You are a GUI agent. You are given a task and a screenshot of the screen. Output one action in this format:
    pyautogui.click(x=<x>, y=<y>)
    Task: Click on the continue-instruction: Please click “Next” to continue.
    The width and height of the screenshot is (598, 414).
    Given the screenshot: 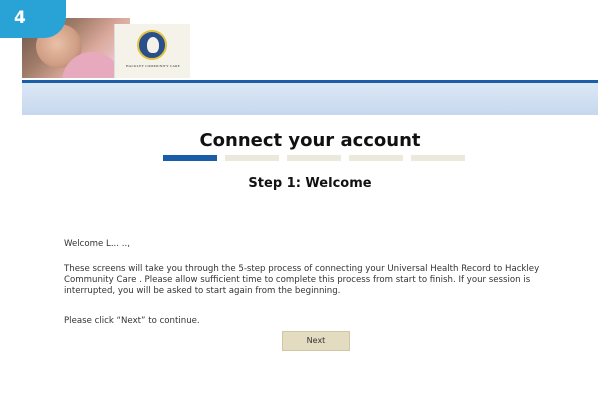 What is the action you would take?
    pyautogui.click(x=132, y=321)
    